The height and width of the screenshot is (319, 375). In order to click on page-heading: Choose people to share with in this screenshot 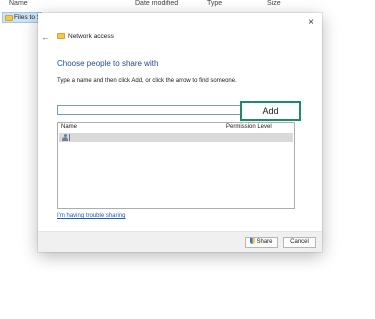, I will do `click(108, 63)`.